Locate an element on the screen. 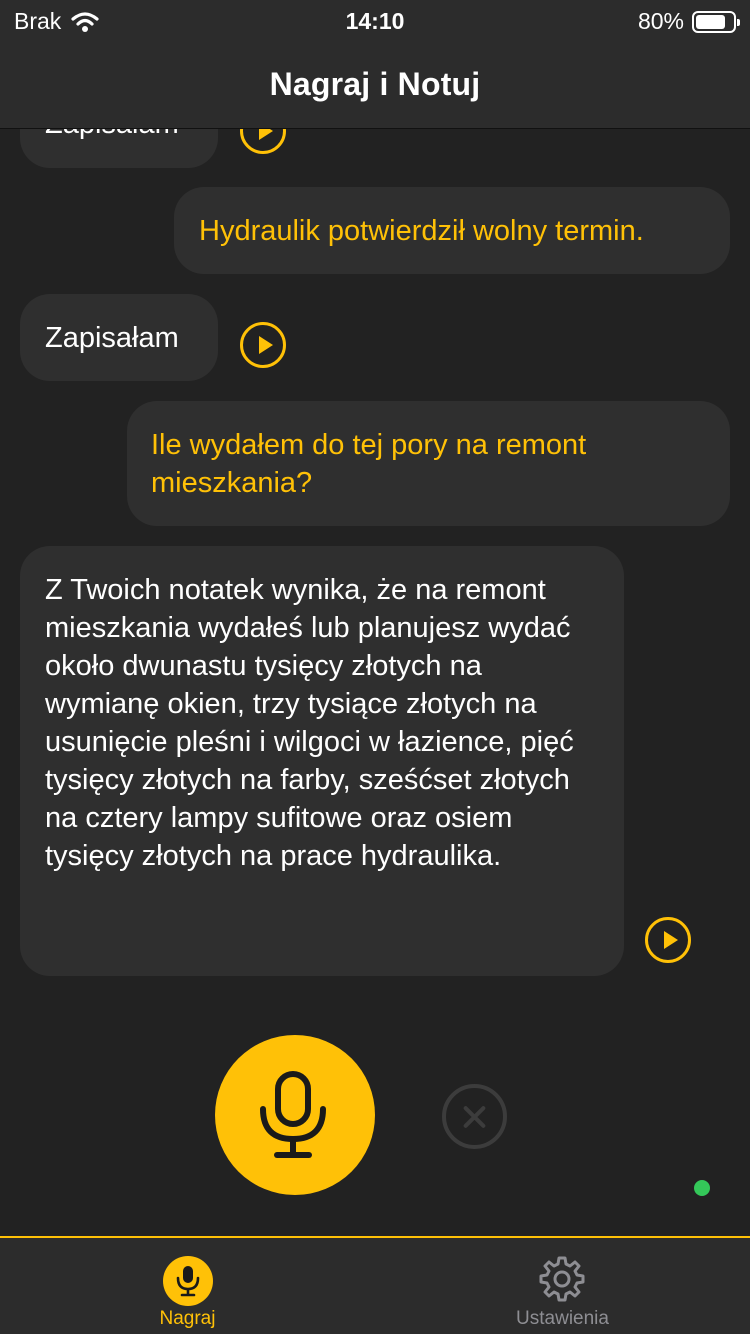 The image size is (750, 1334). battery-percent: 80% is located at coordinates (660, 21).